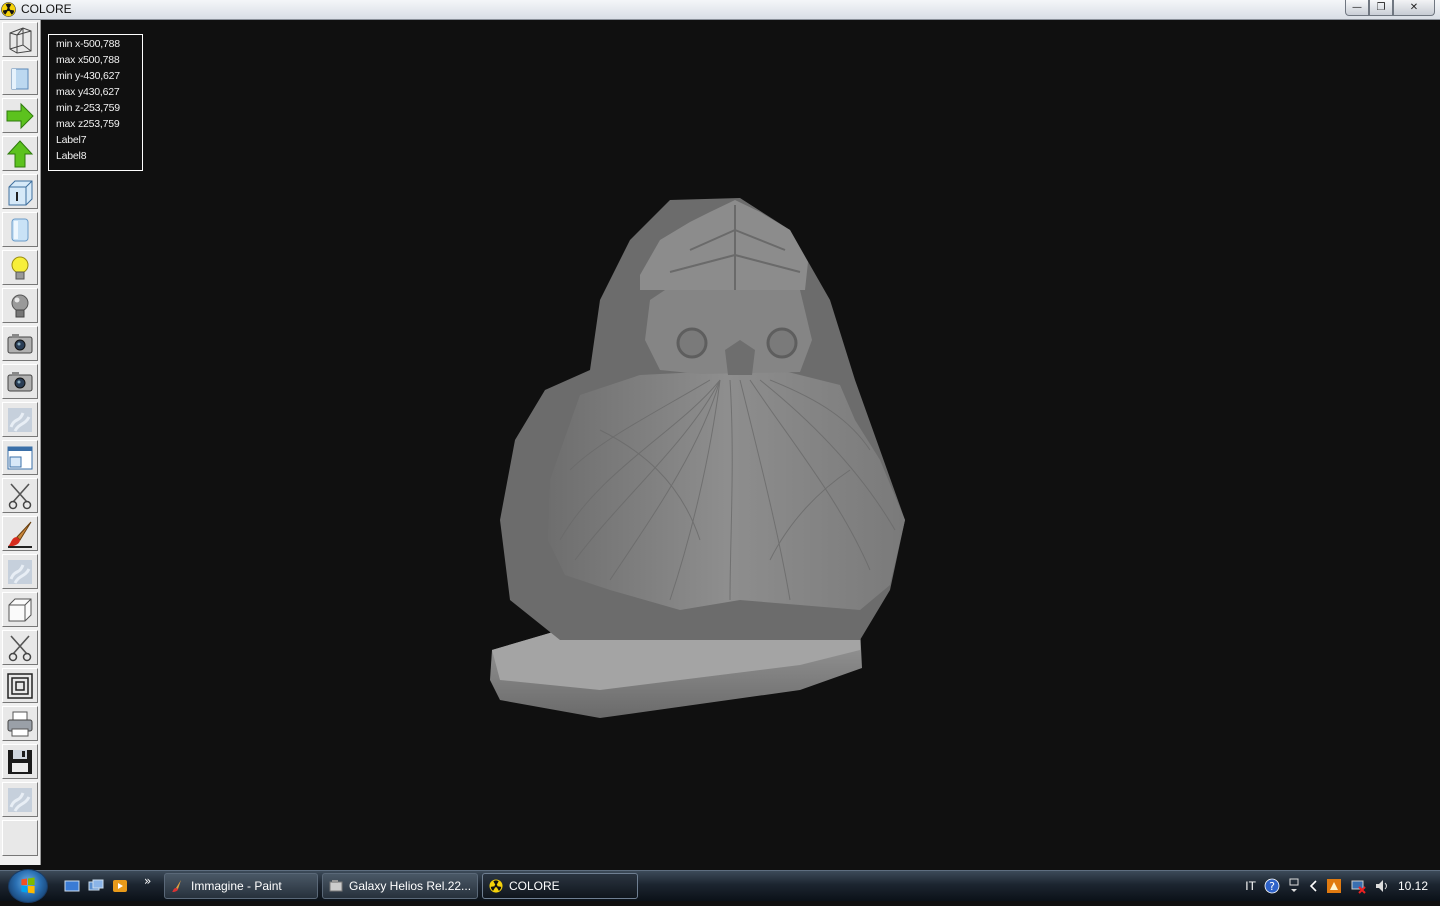  Describe the element at coordinates (20, 838) in the screenshot. I see `empty-tool-slot` at that location.